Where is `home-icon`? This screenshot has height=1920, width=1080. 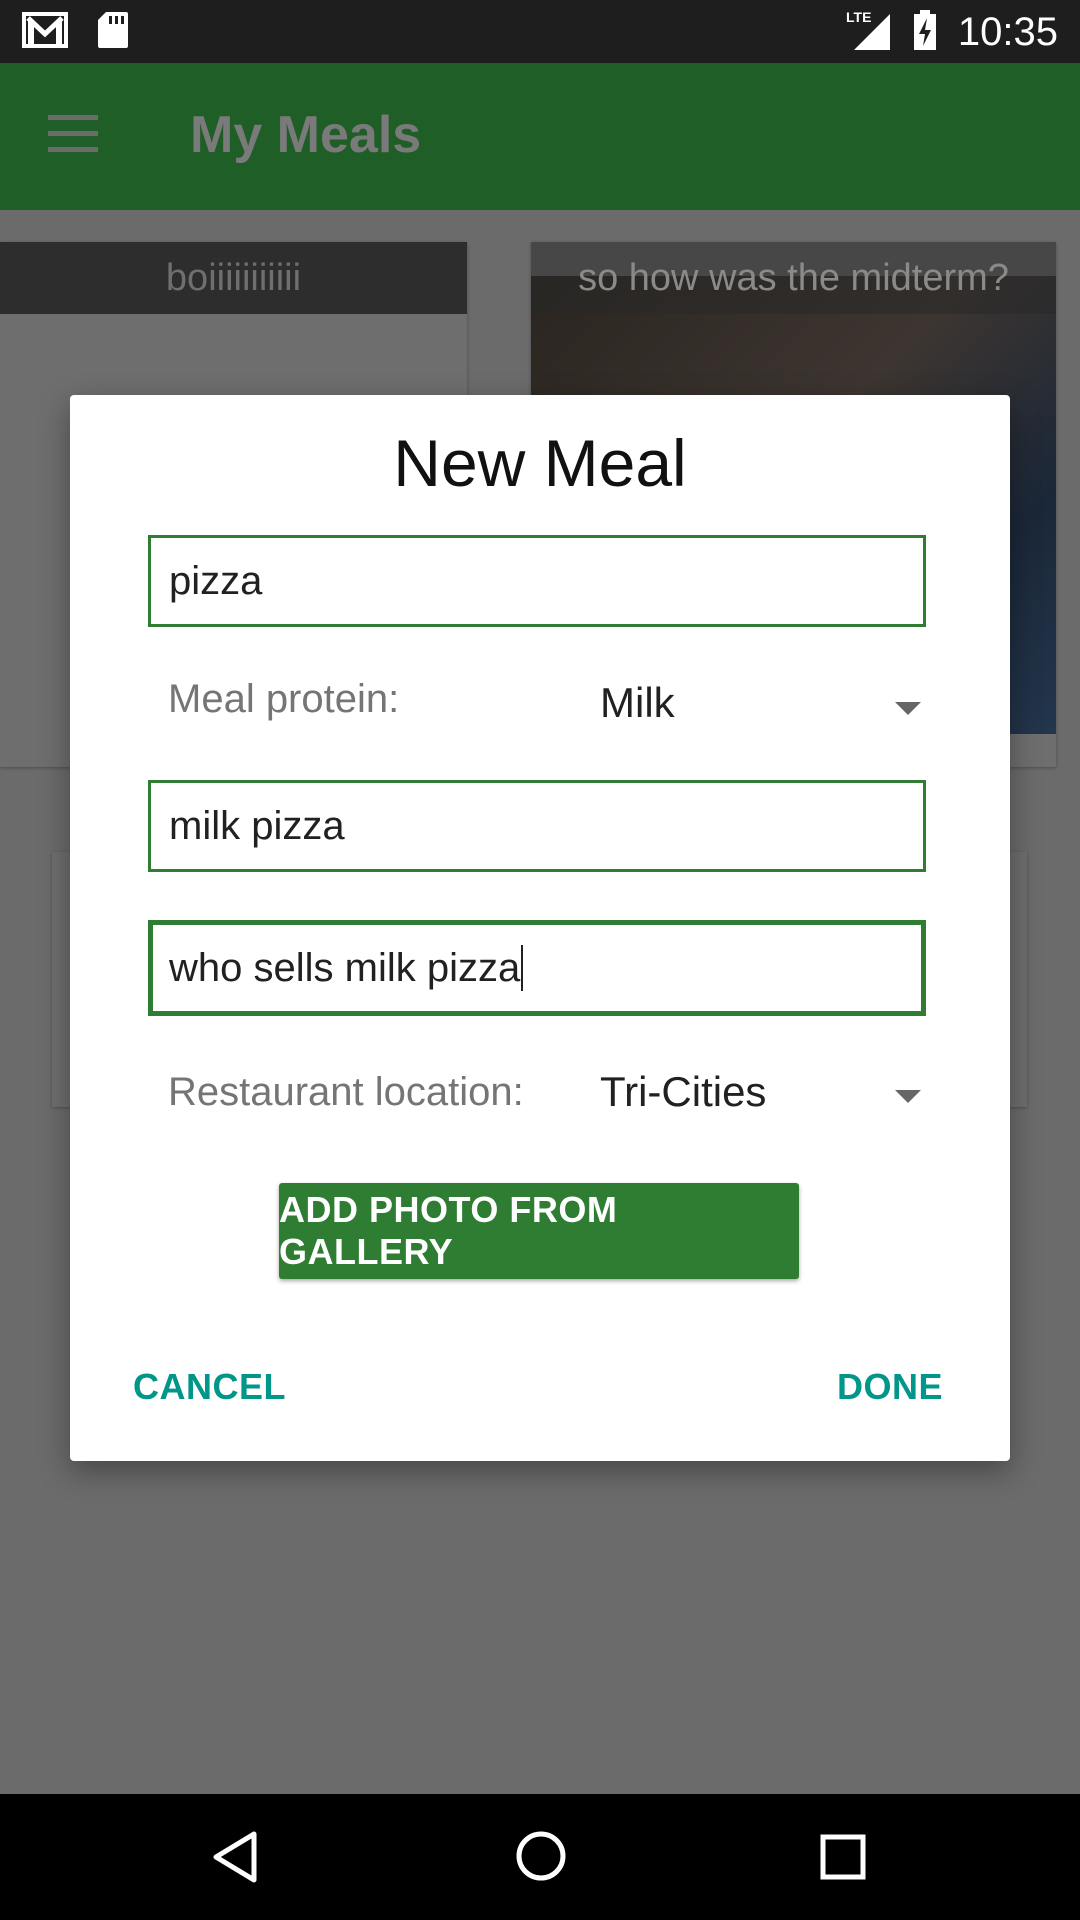 home-icon is located at coordinates (541, 1858).